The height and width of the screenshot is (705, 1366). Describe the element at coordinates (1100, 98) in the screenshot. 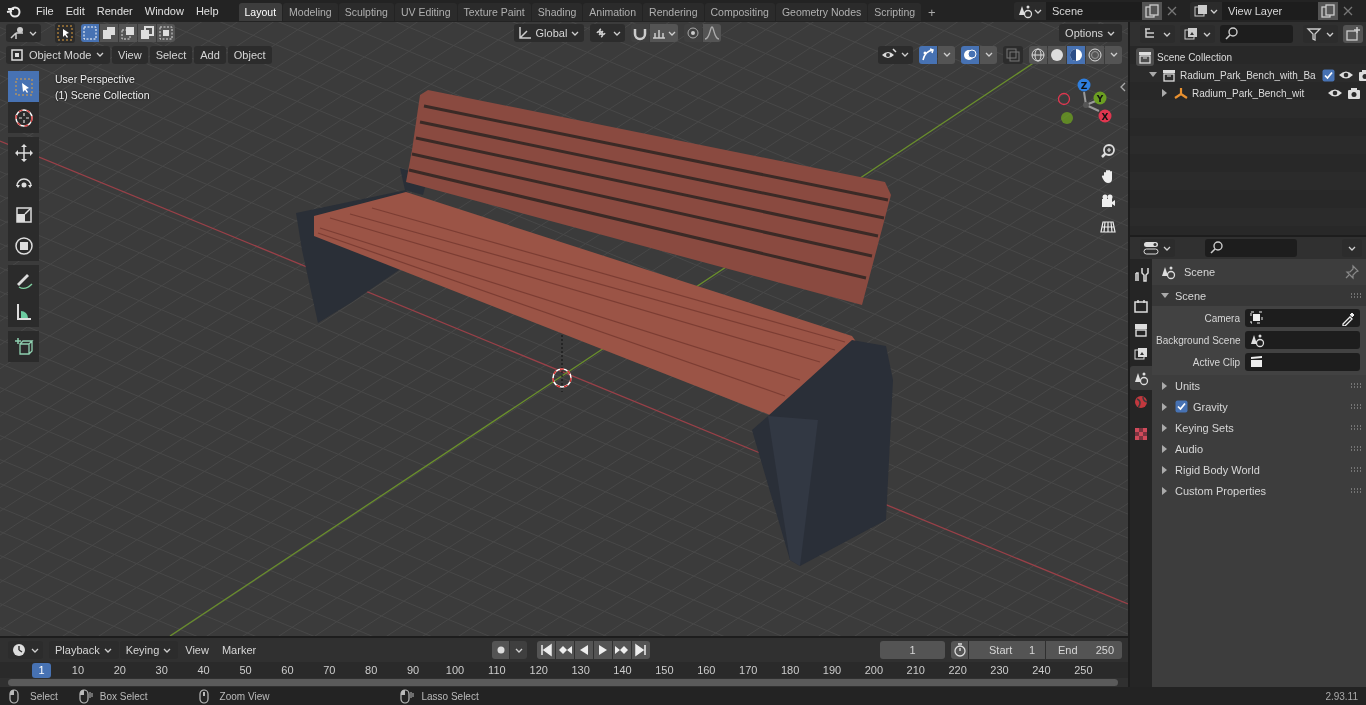

I see `axis-handle: Y` at that location.